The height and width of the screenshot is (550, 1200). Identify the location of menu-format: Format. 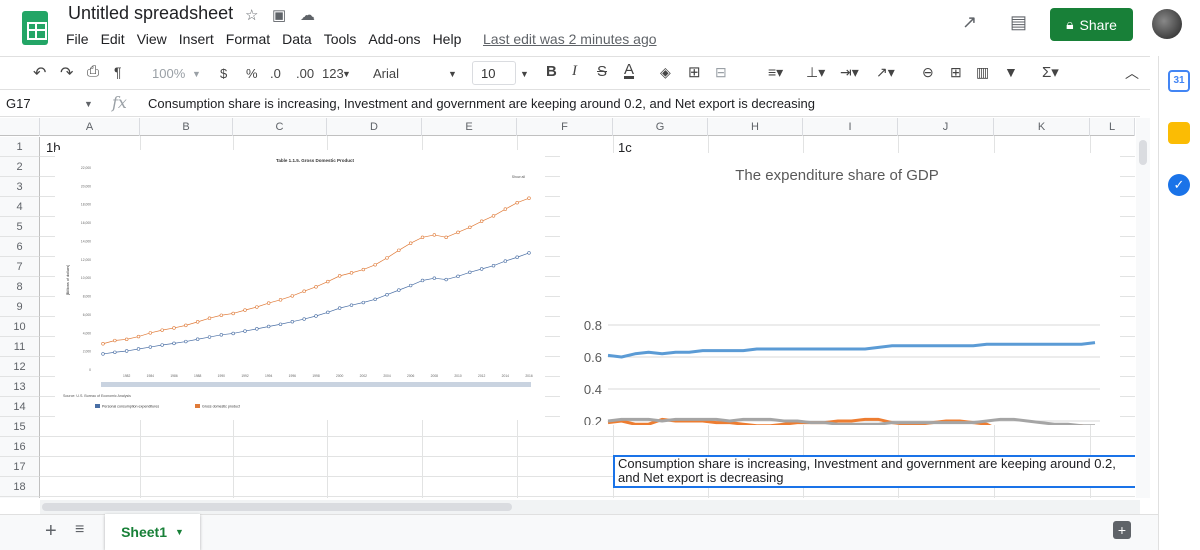
(248, 39).